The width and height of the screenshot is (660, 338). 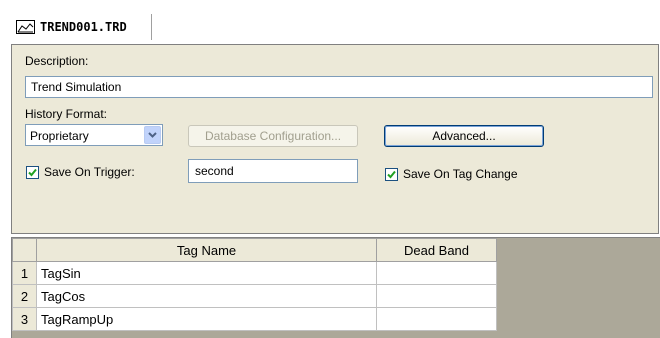 What do you see at coordinates (24, 296) in the screenshot?
I see `row-number: 2` at bounding box center [24, 296].